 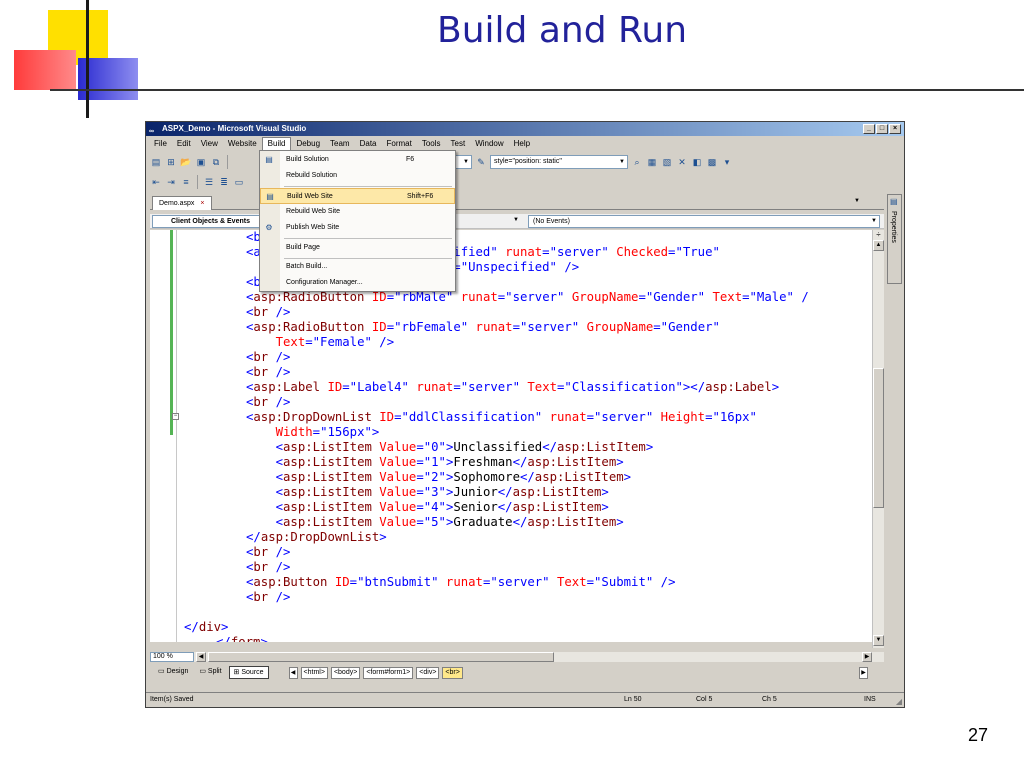 What do you see at coordinates (516, 220) in the screenshot?
I see `chevron-down-icon: ▼` at bounding box center [516, 220].